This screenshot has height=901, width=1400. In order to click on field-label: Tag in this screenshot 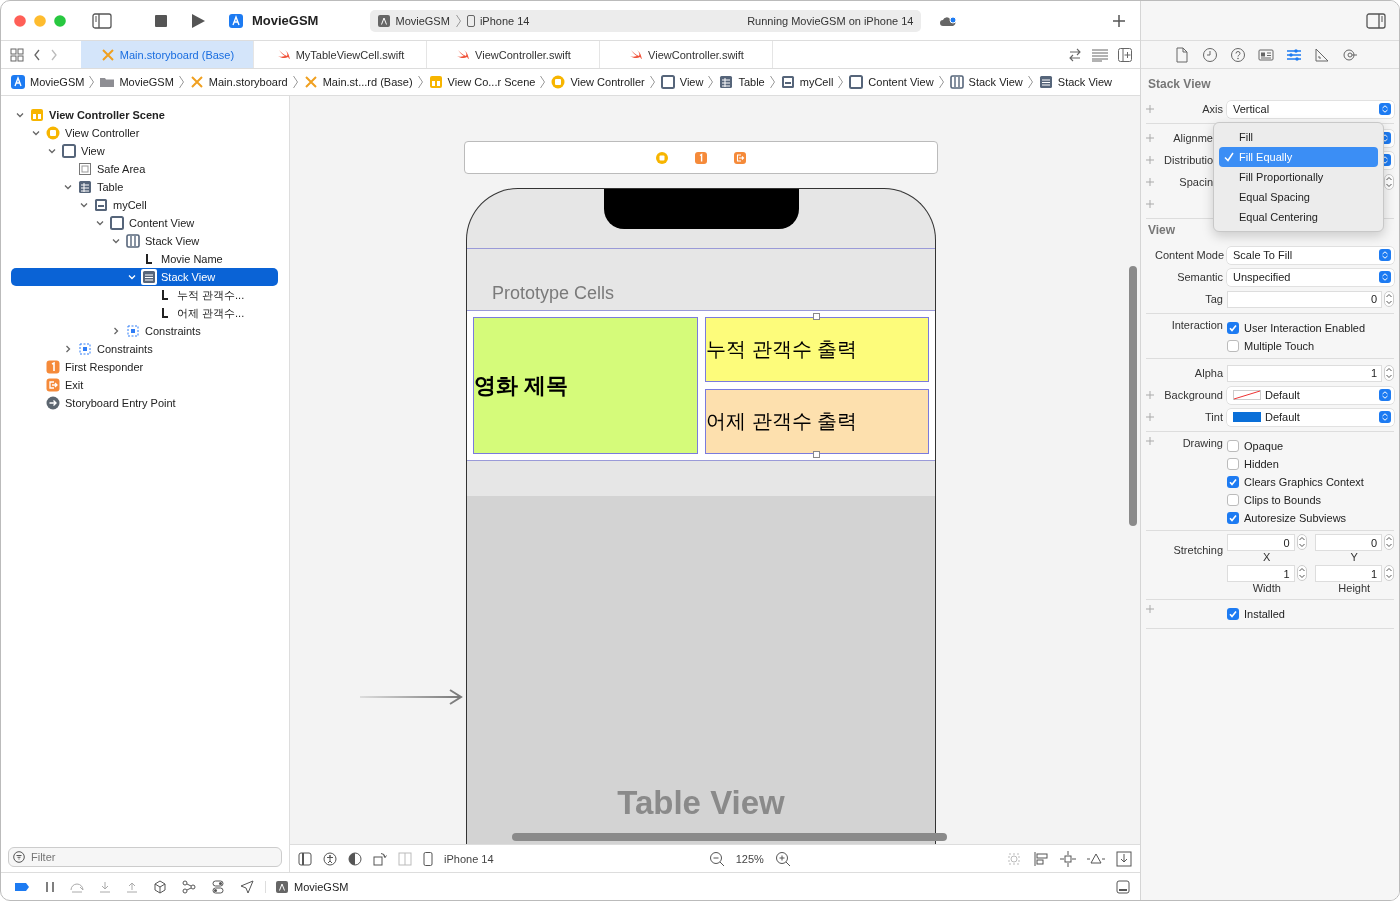, I will do `click(1214, 299)`.